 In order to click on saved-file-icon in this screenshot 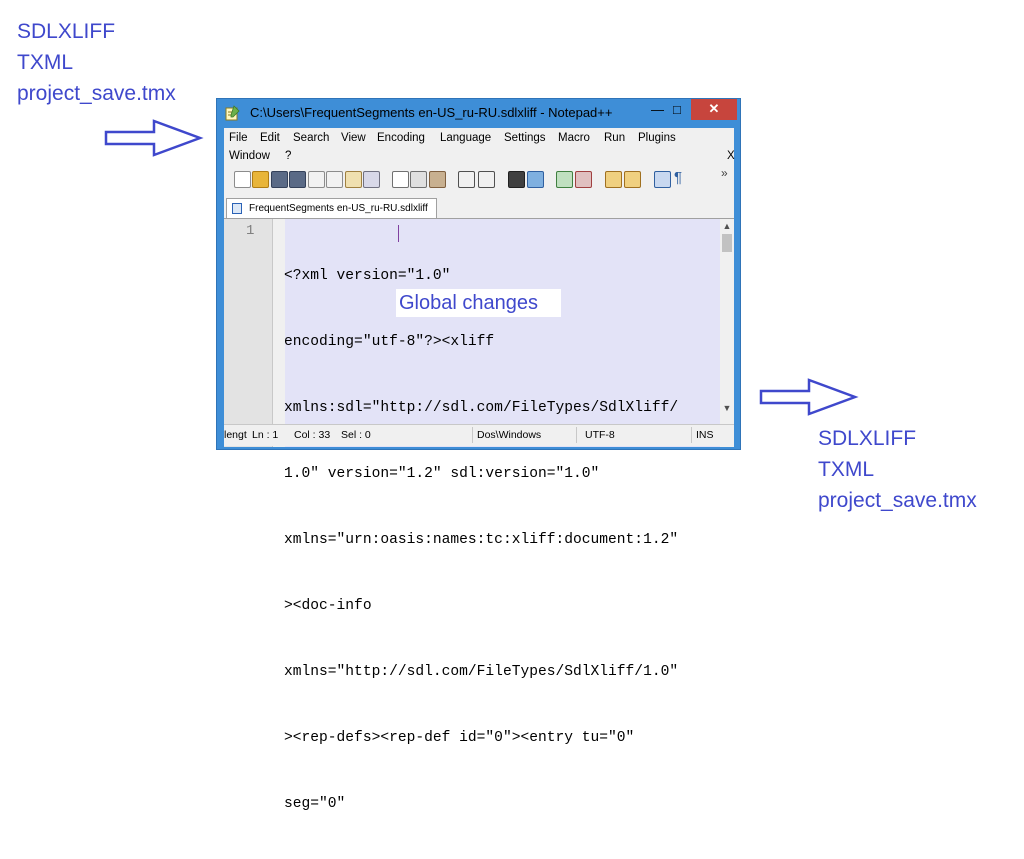, I will do `click(237, 208)`.